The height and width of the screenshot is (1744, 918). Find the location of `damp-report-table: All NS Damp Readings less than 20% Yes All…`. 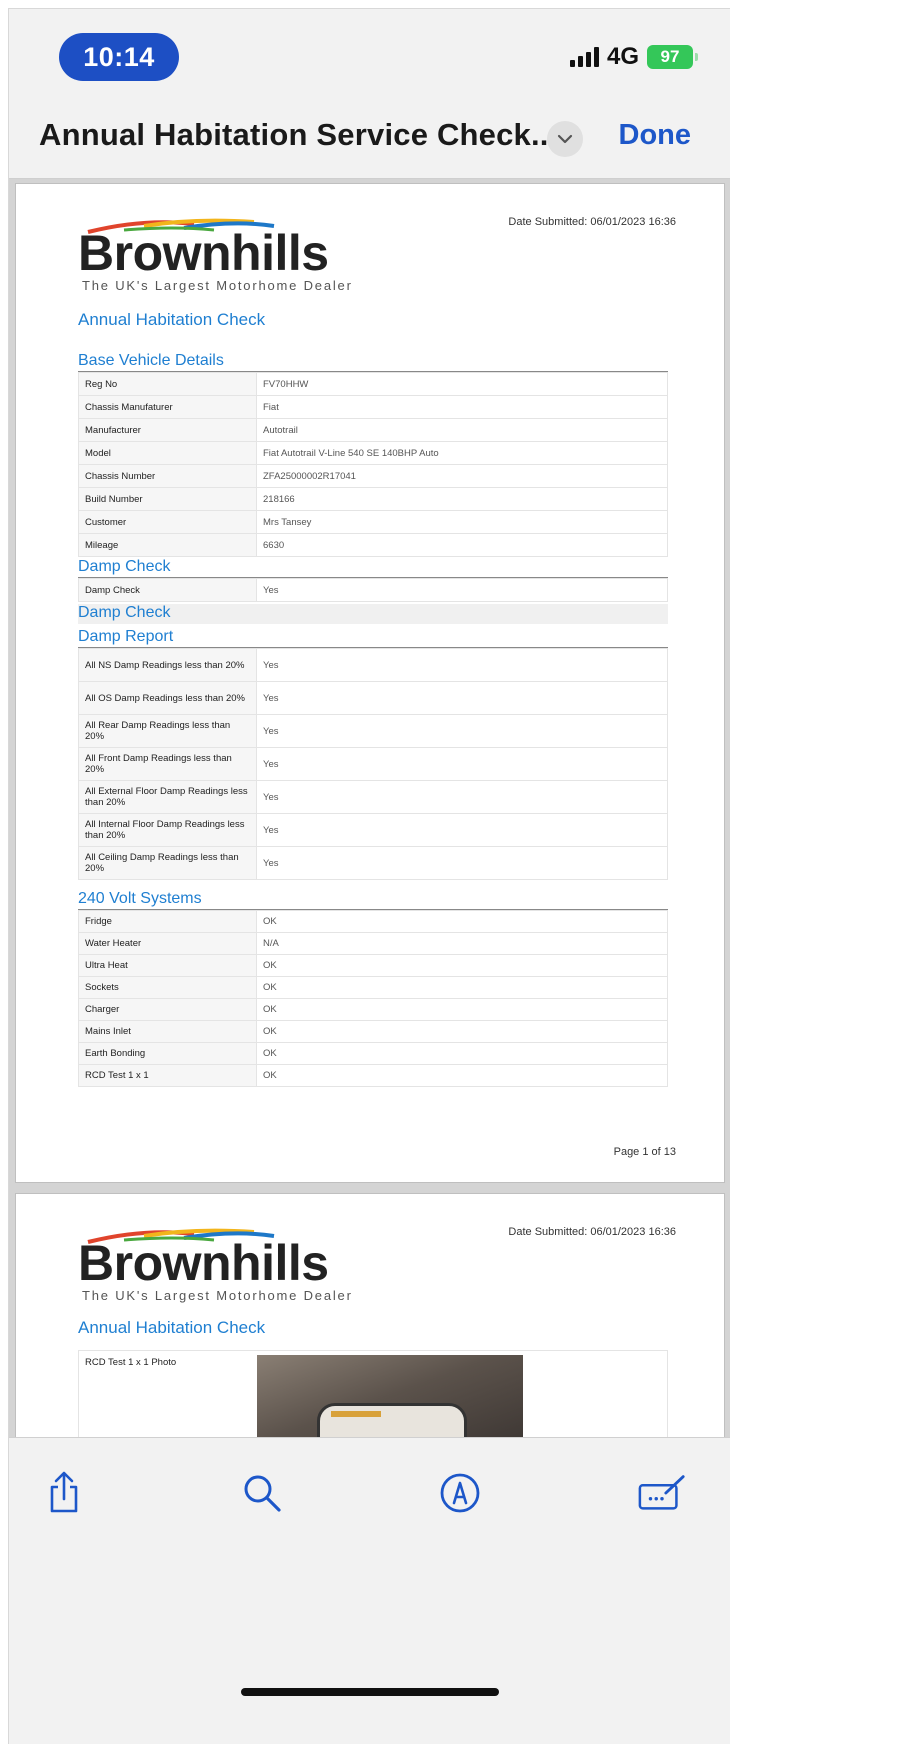

damp-report-table: All NS Damp Readings less than 20% Yes All… is located at coordinates (373, 764).